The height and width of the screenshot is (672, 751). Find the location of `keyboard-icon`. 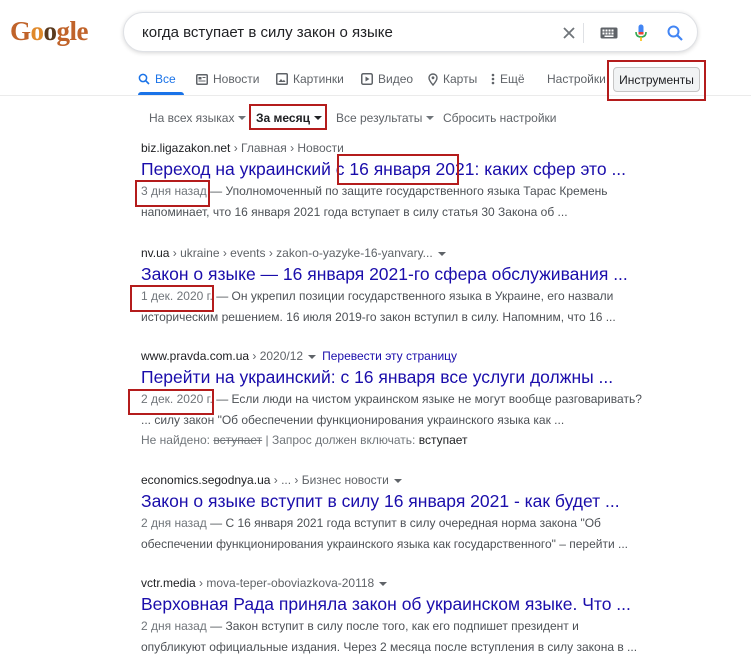

keyboard-icon is located at coordinates (609, 33).